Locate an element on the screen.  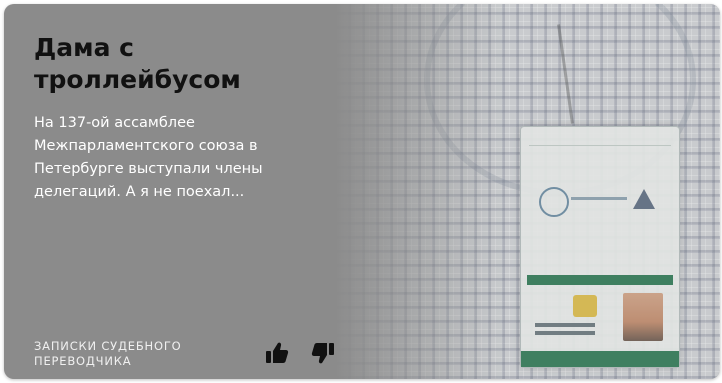
thumb-down-icon is located at coordinates (322, 353).